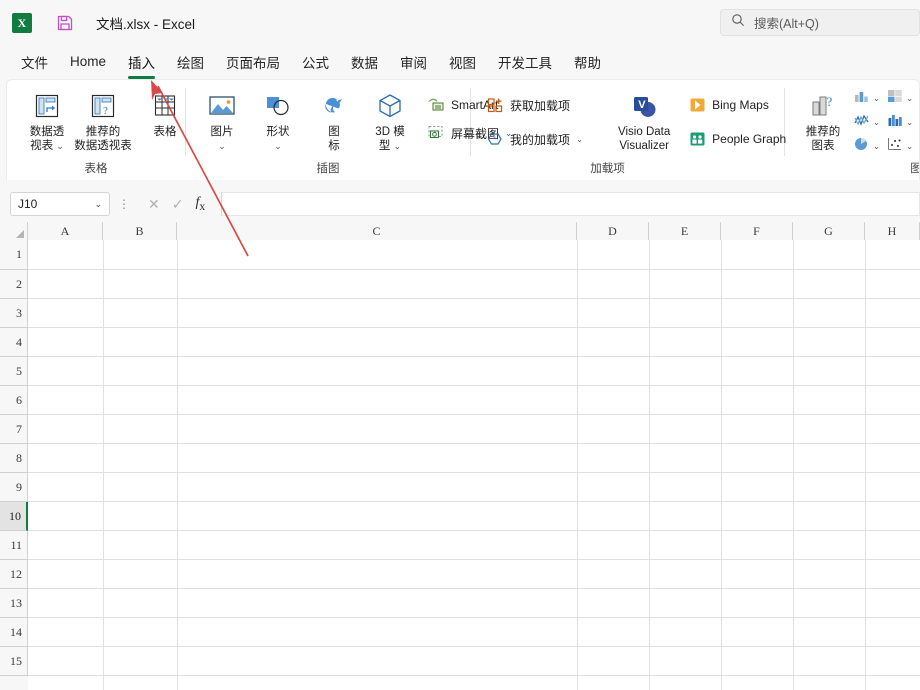 Image resolution: width=920 pixels, height=690 pixels. Describe the element at coordinates (613, 231) in the screenshot. I see `column-header-d: D` at that location.